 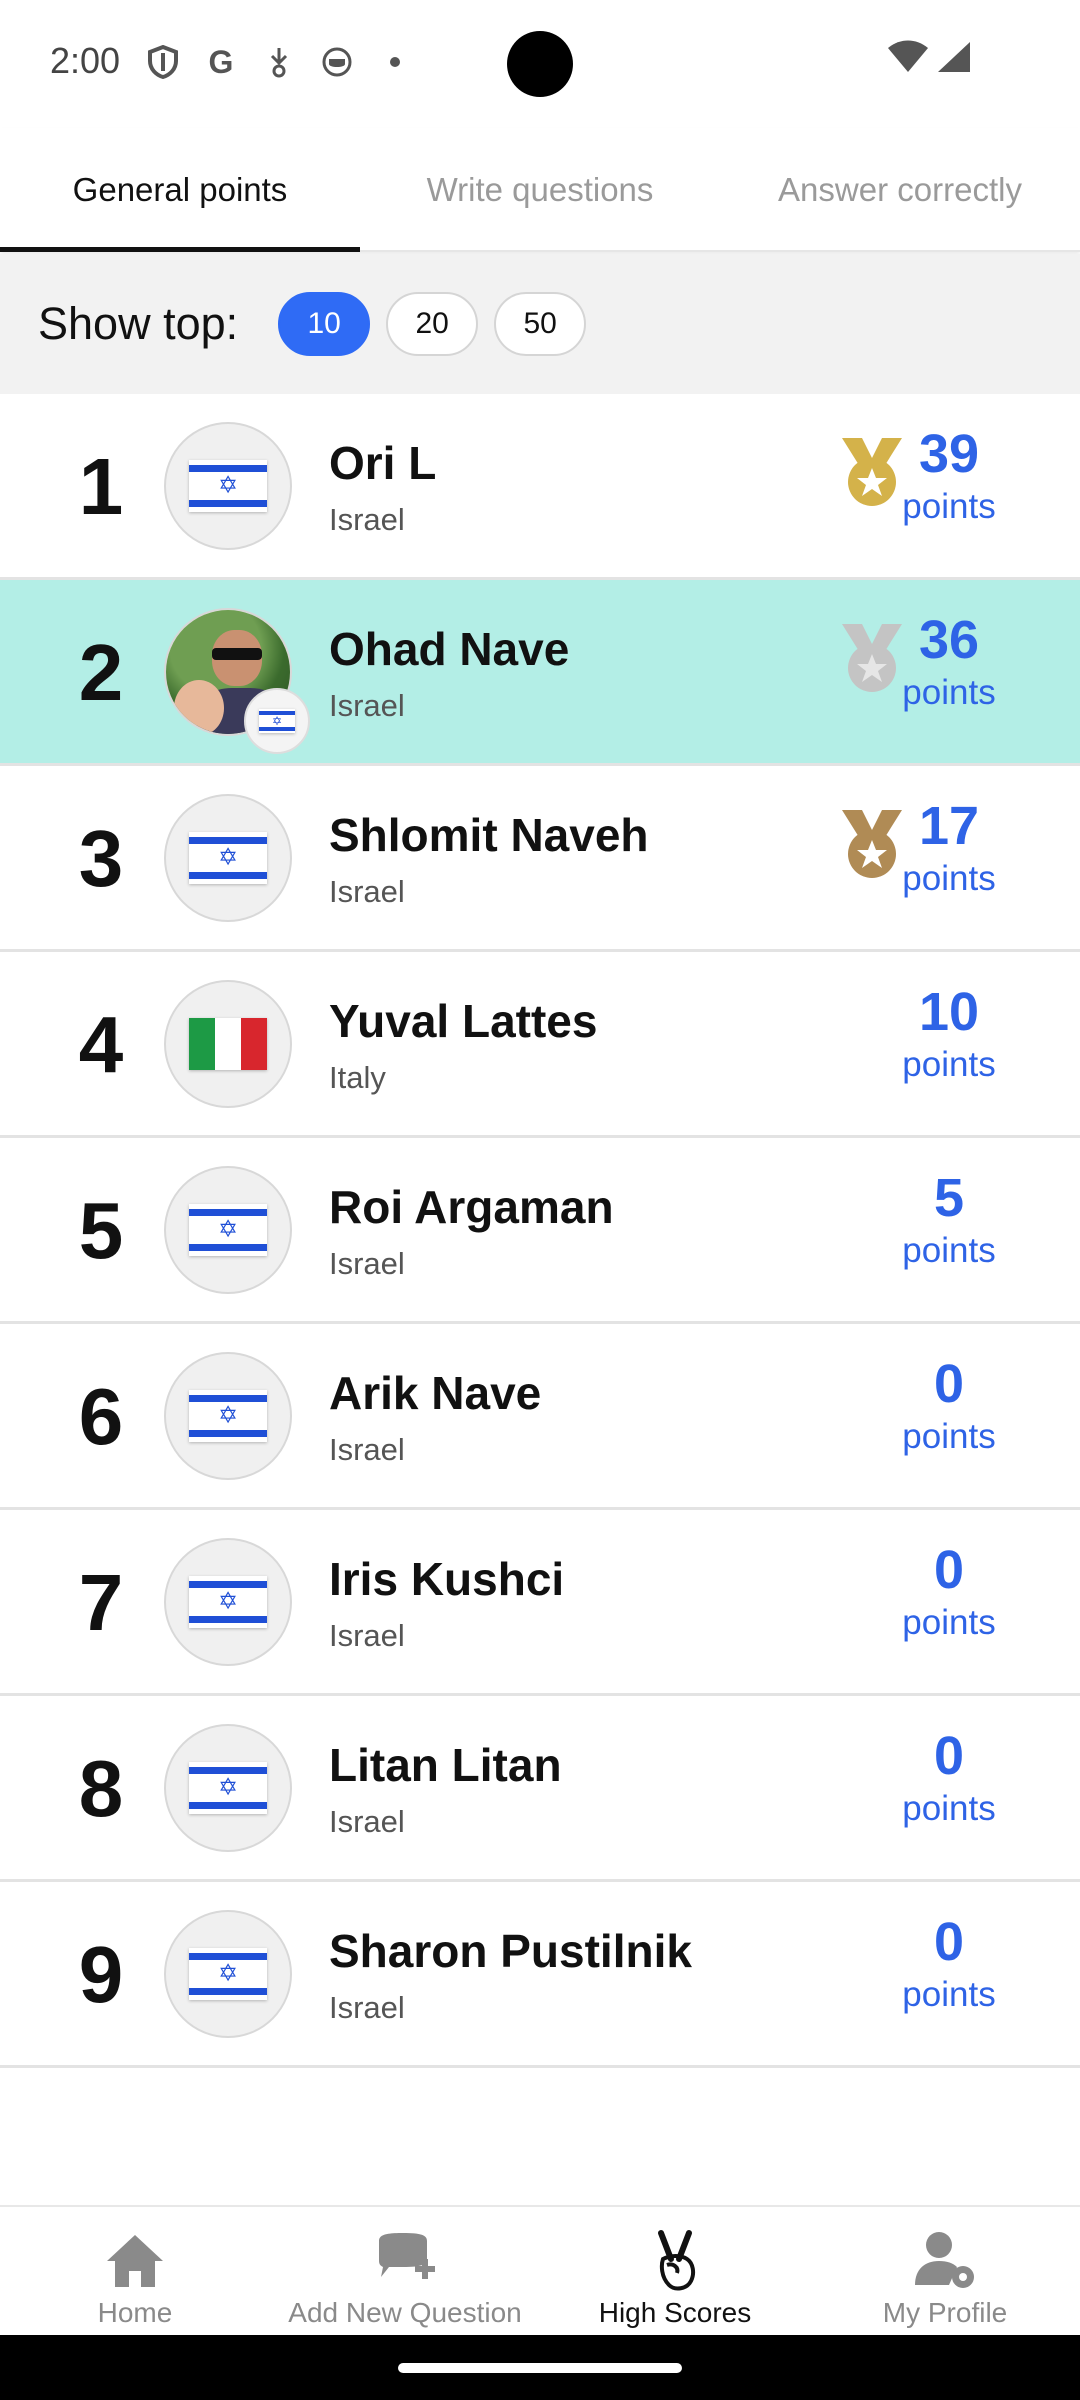 I want to click on rank: 8, so click(x=101, y=1788).